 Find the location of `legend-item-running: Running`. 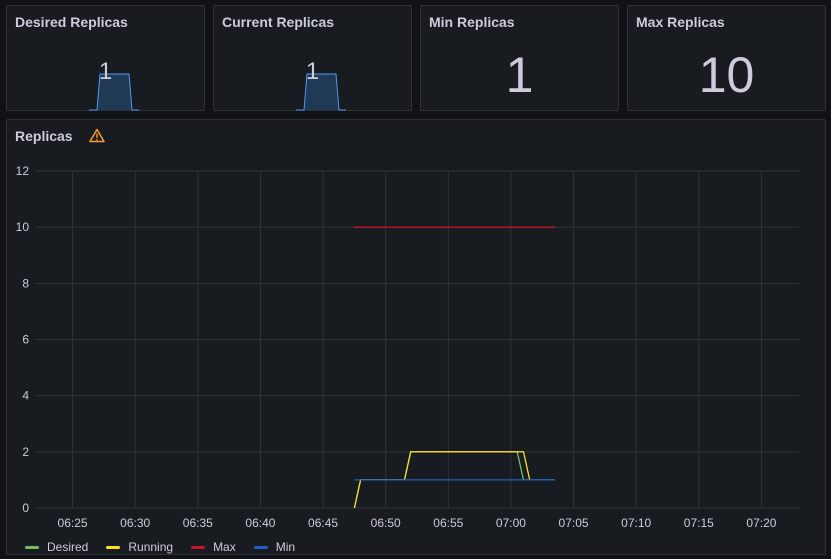

legend-item-running: Running is located at coordinates (139, 547).